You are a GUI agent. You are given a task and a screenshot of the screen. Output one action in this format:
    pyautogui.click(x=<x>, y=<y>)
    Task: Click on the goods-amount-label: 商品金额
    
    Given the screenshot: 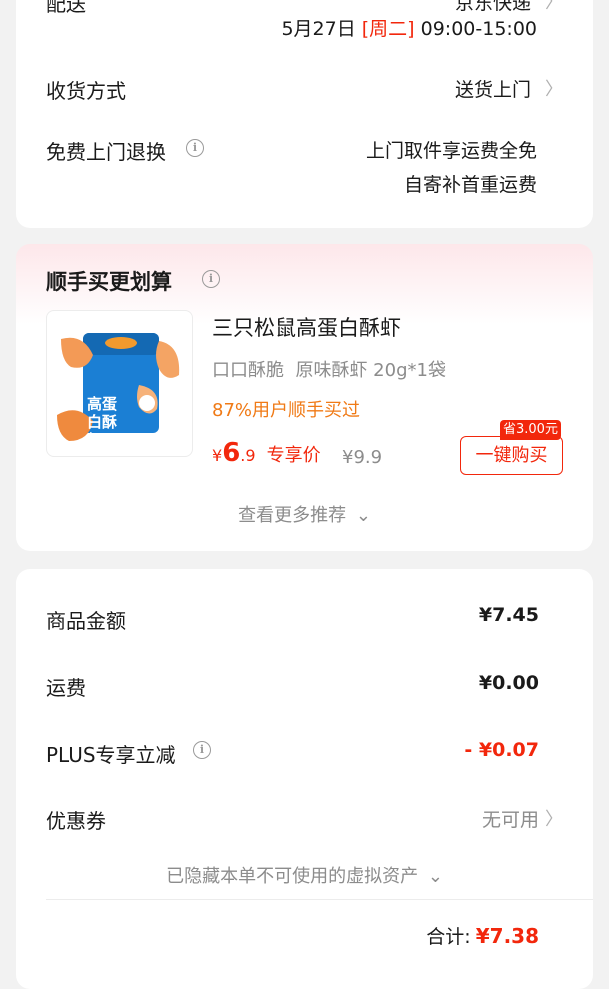 What is the action you would take?
    pyautogui.click(x=86, y=621)
    